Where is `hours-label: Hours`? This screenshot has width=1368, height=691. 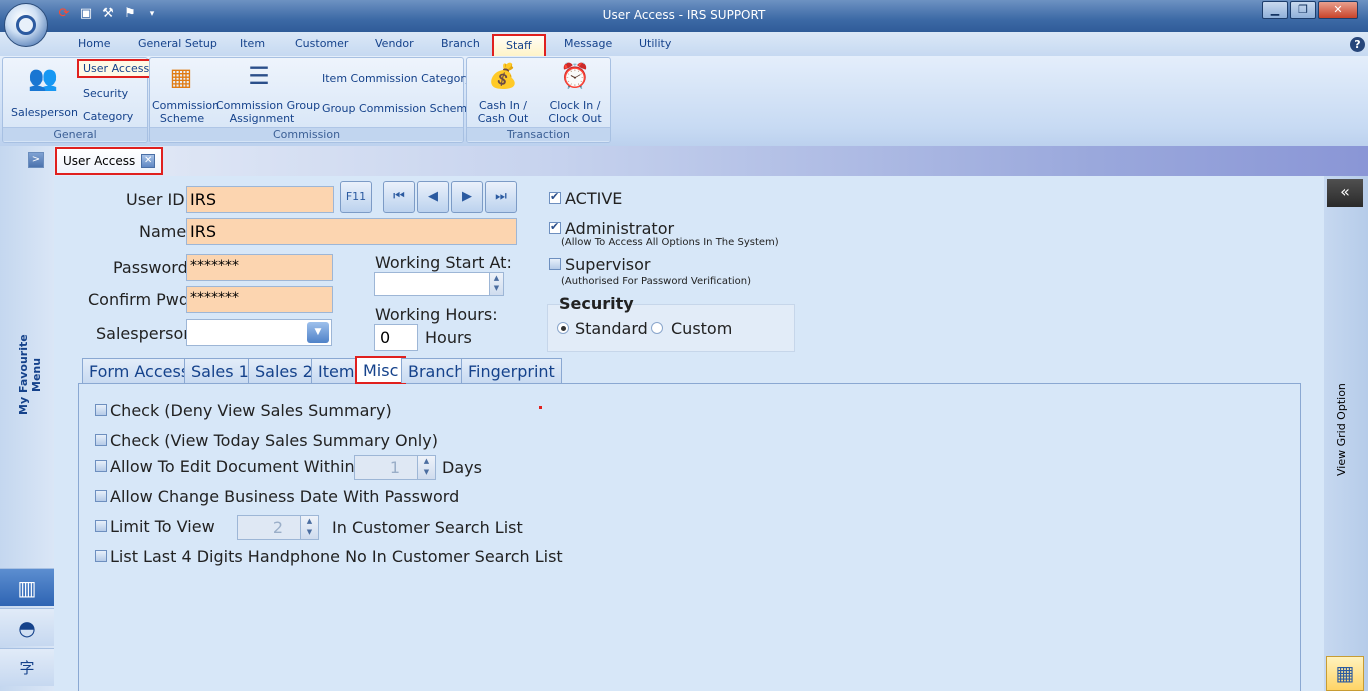
hours-label: Hours is located at coordinates (448, 337).